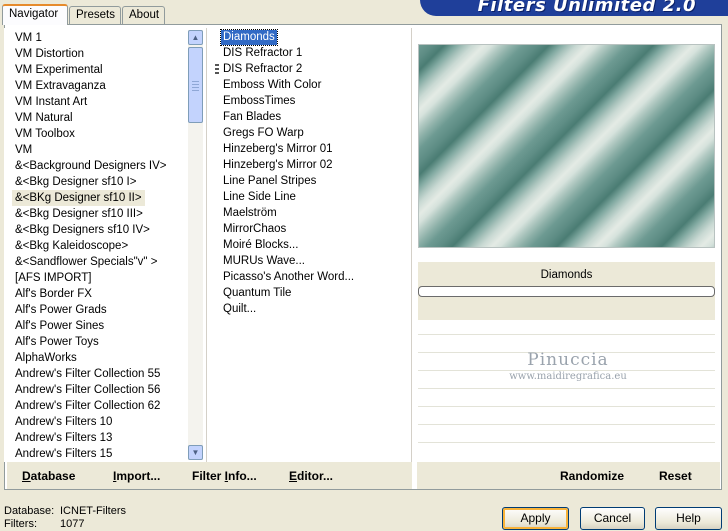  I want to click on category-item: Andrew's Filter Collection 56, so click(87, 390).